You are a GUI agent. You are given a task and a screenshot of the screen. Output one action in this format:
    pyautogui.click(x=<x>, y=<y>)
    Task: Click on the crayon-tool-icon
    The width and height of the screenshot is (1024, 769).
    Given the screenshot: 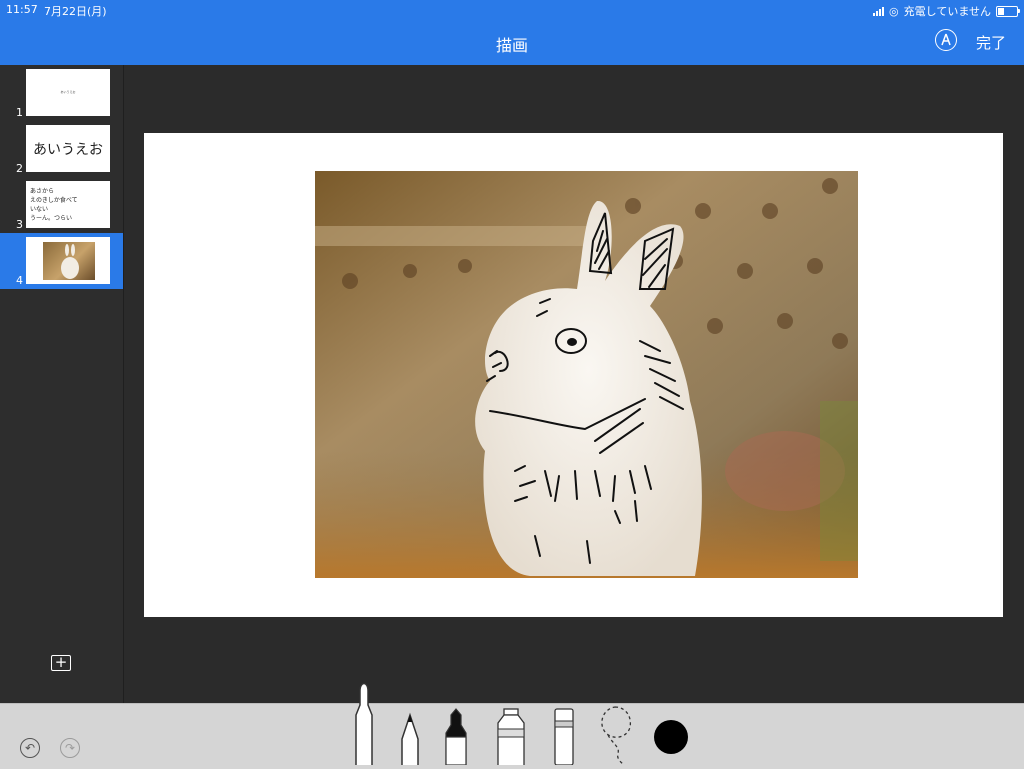 What is the action you would take?
    pyautogui.click(x=456, y=738)
    